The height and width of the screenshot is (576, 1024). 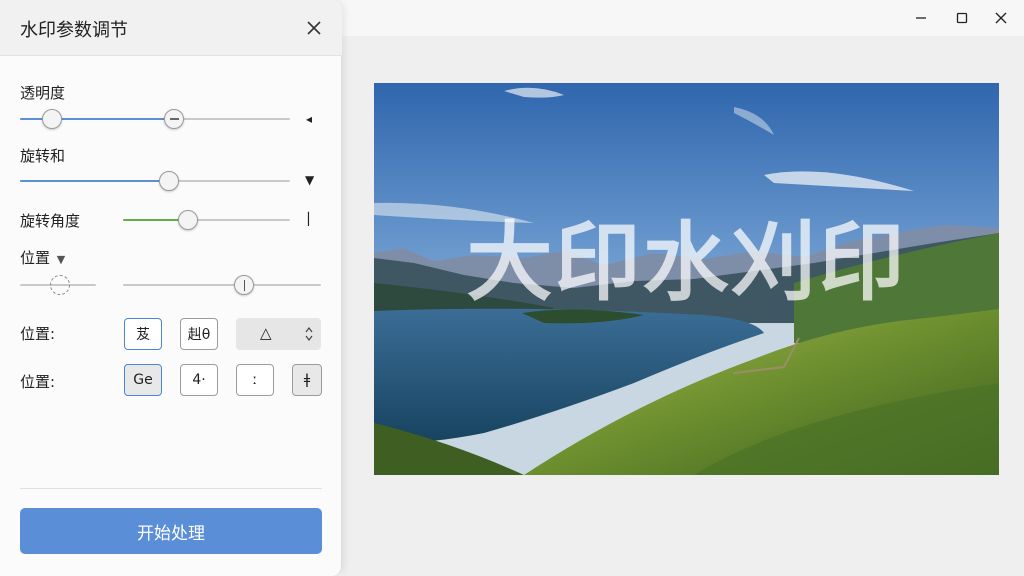 What do you see at coordinates (171, 28) in the screenshot?
I see `panel-header: 水印参数调节` at bounding box center [171, 28].